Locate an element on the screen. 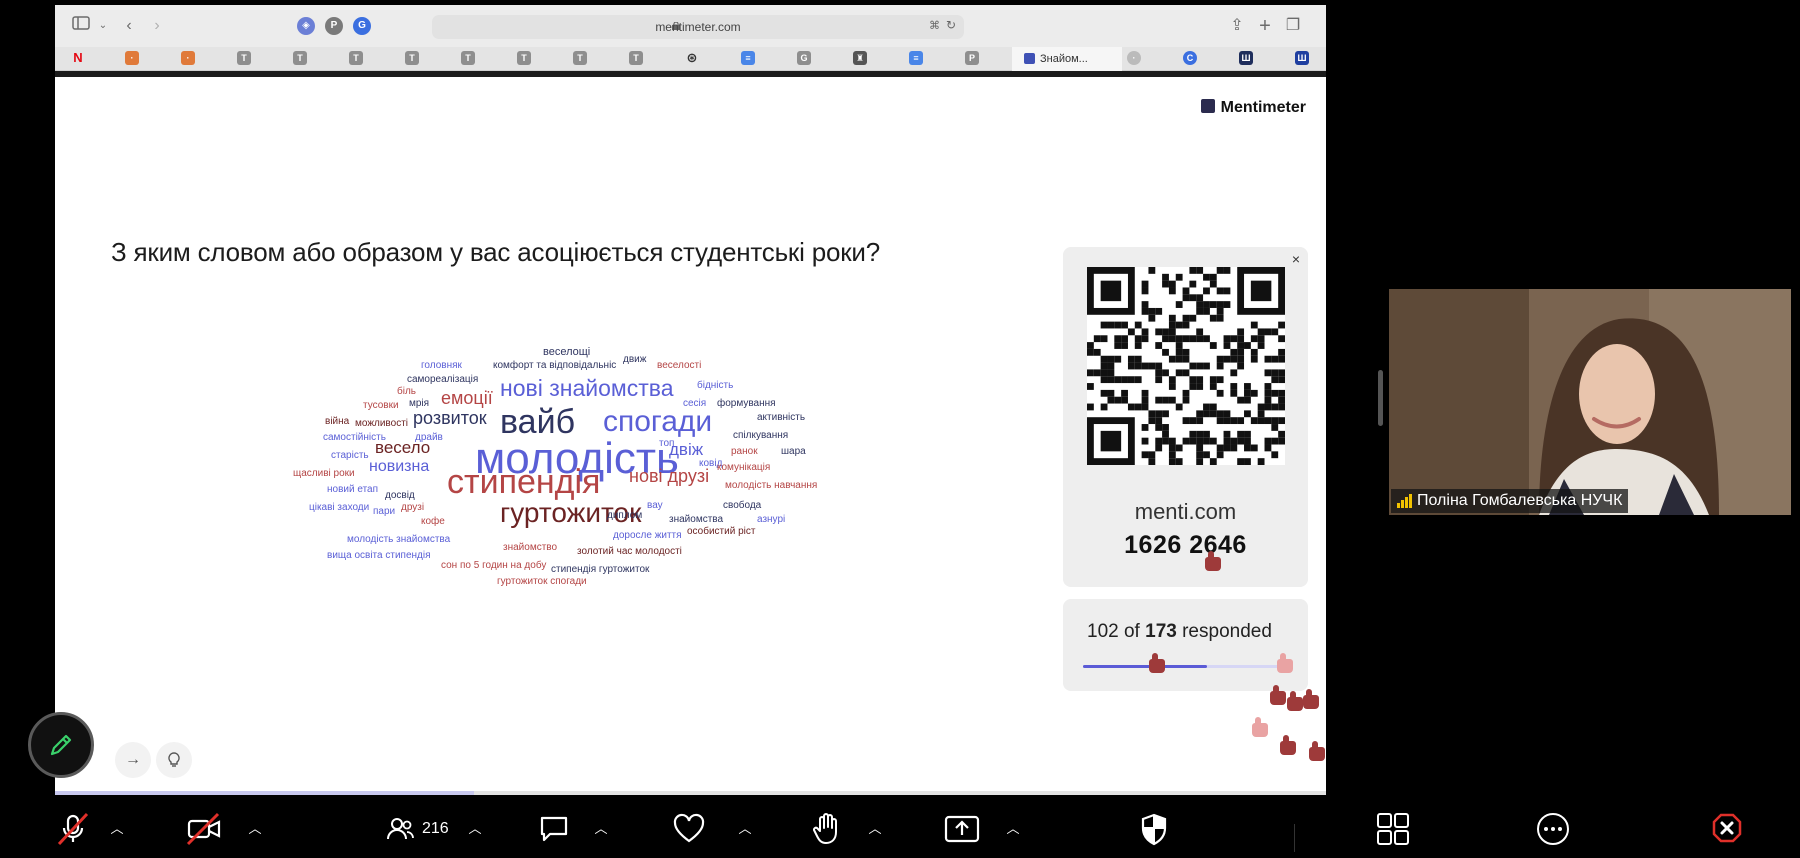  bookmark-t-4: T is located at coordinates (412, 58).